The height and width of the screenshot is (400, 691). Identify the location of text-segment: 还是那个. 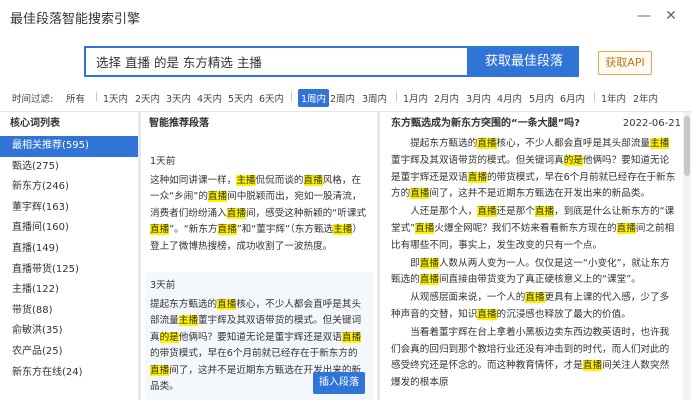
(515, 212).